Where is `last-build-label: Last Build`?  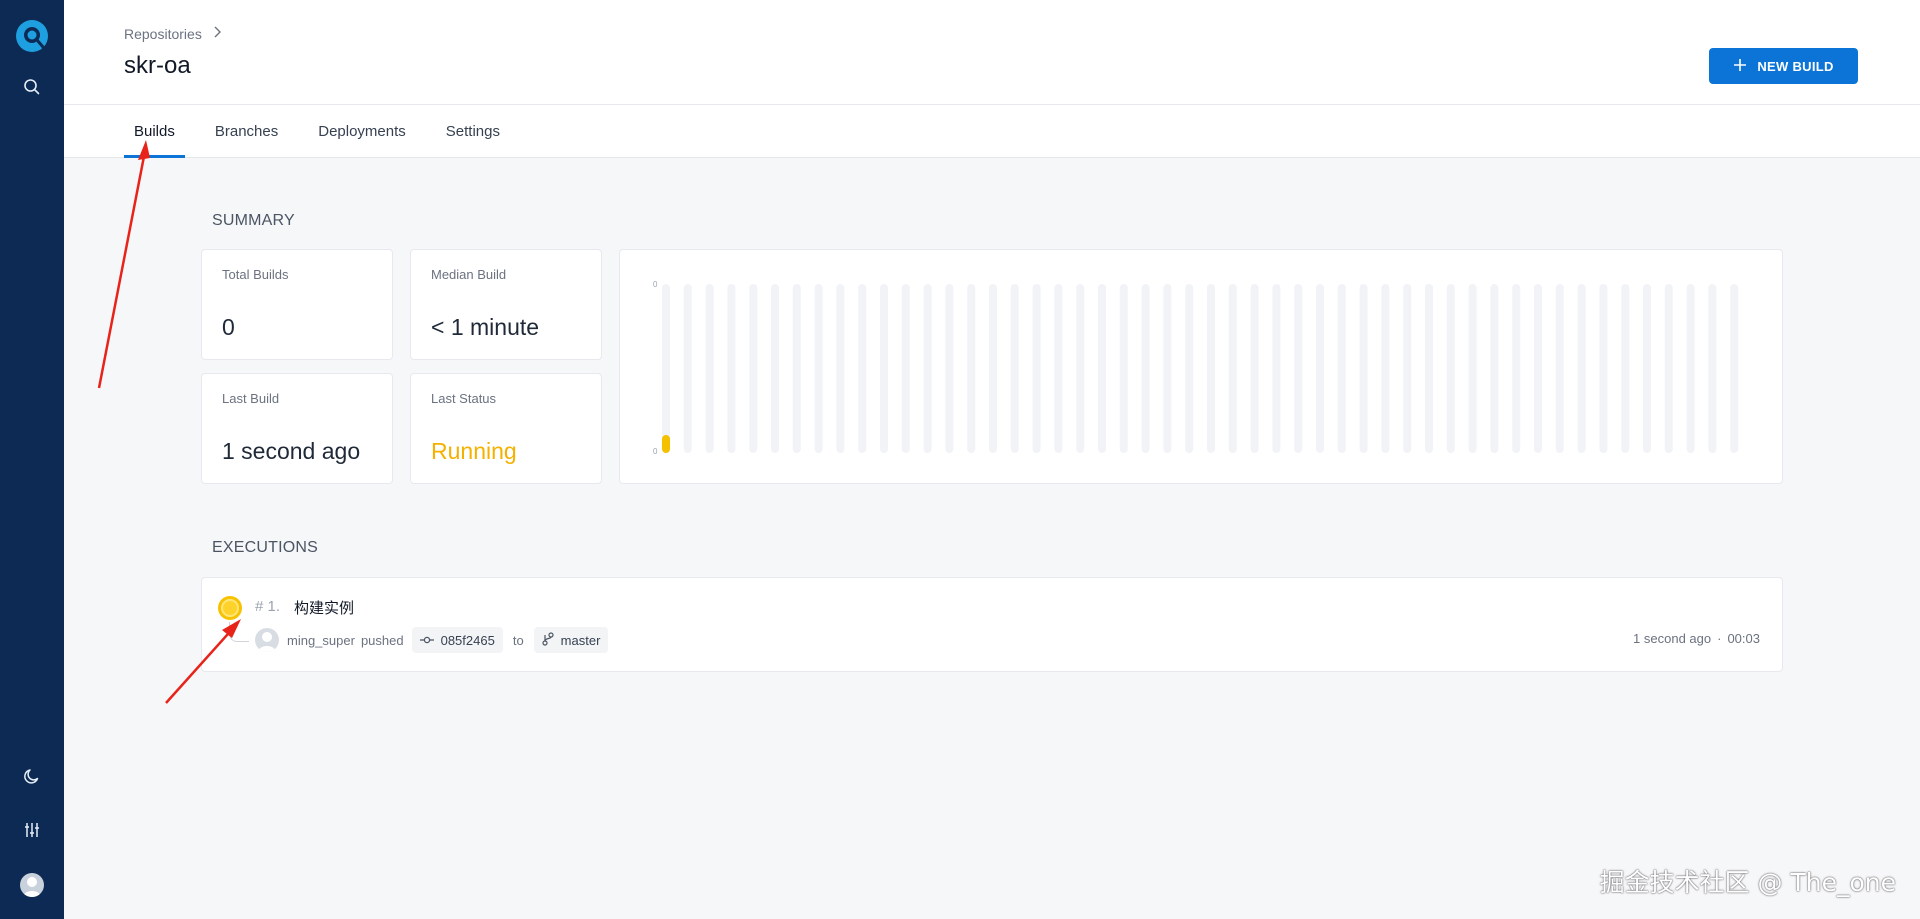 last-build-label: Last Build is located at coordinates (251, 398).